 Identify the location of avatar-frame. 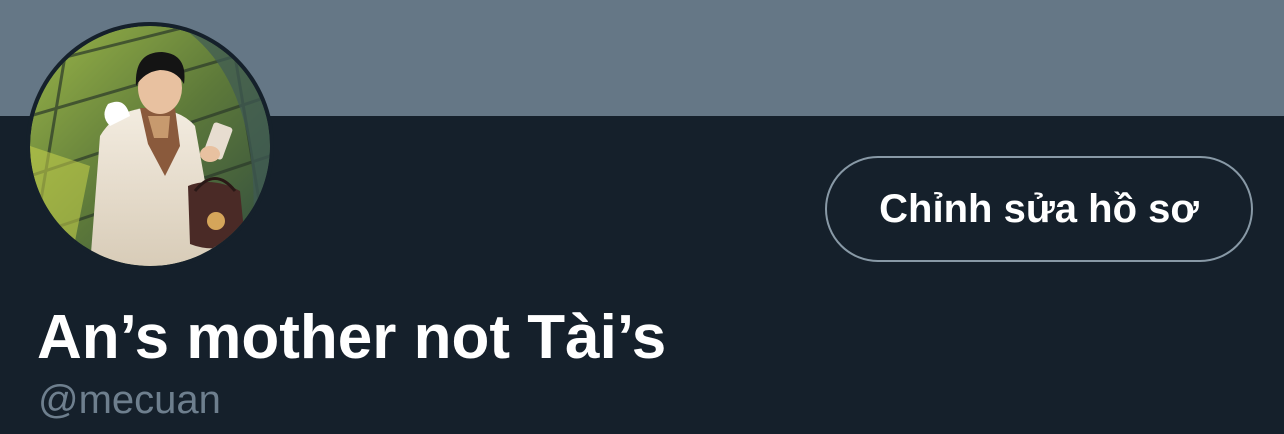
(150, 146).